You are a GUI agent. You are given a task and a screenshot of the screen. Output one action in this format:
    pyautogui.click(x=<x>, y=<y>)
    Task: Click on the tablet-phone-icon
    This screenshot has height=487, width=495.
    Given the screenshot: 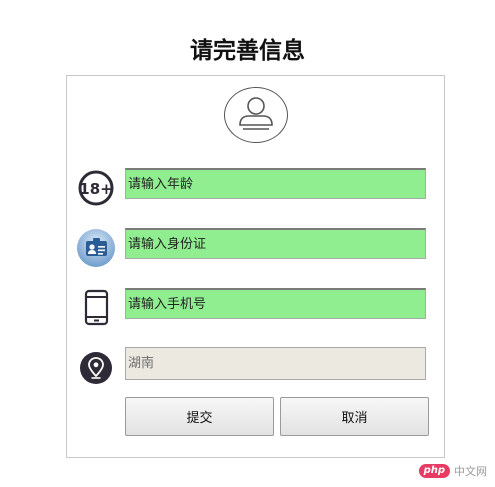 What is the action you would take?
    pyautogui.click(x=97, y=308)
    